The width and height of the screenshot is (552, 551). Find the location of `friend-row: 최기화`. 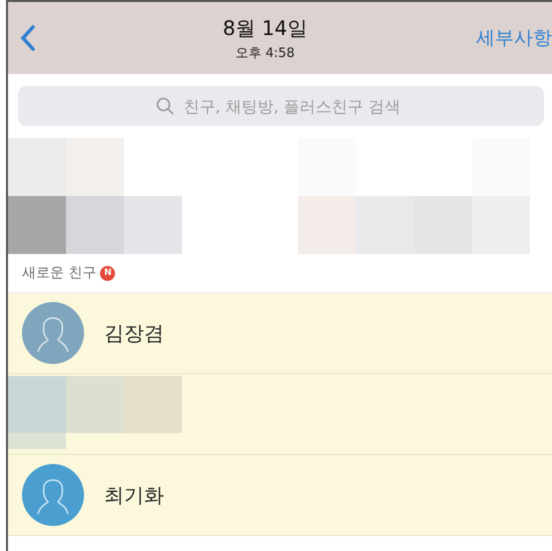

friend-row: 최기화 is located at coordinates (280, 495).